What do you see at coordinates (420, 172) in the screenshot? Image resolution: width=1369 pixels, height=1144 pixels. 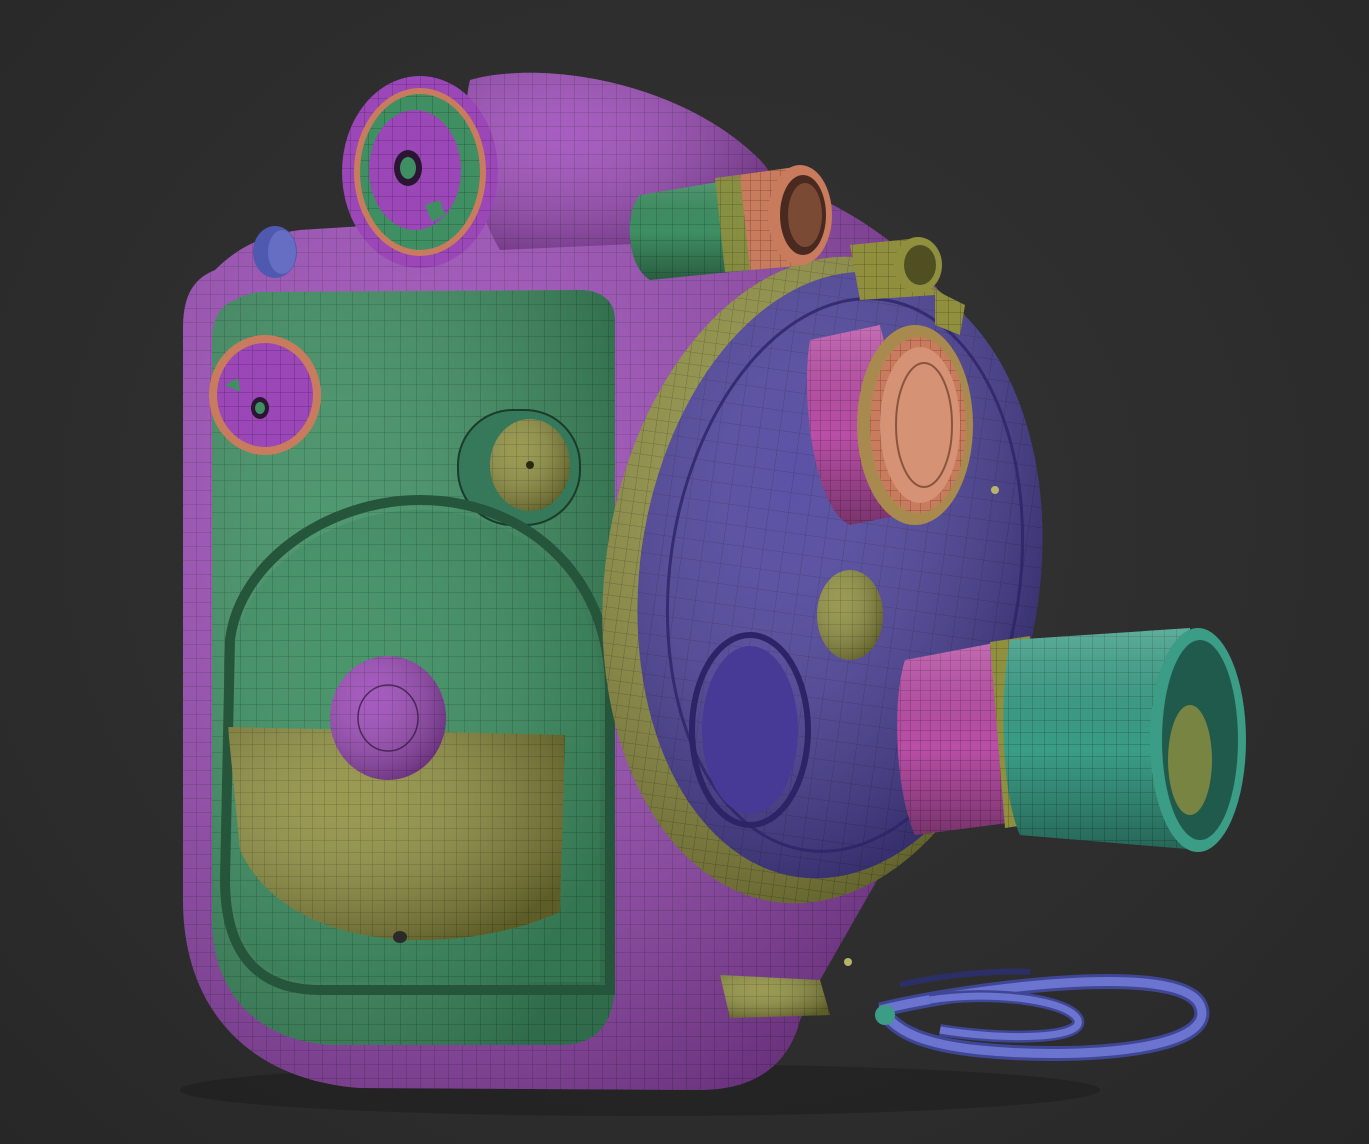 I see `top-dial` at bounding box center [420, 172].